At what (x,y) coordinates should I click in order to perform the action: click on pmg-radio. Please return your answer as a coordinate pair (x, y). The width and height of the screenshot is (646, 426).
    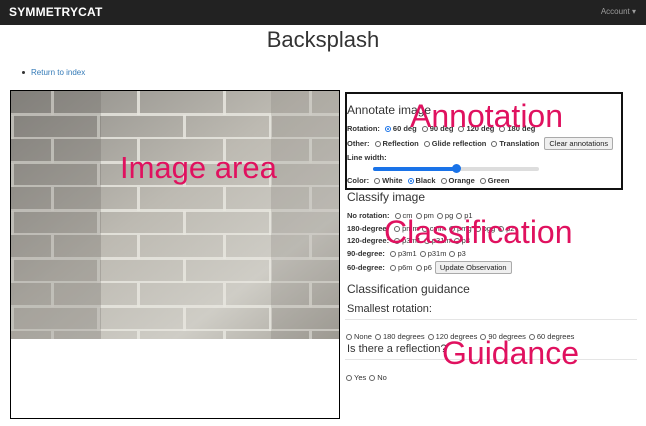
    Looking at the image, I should click on (452, 228).